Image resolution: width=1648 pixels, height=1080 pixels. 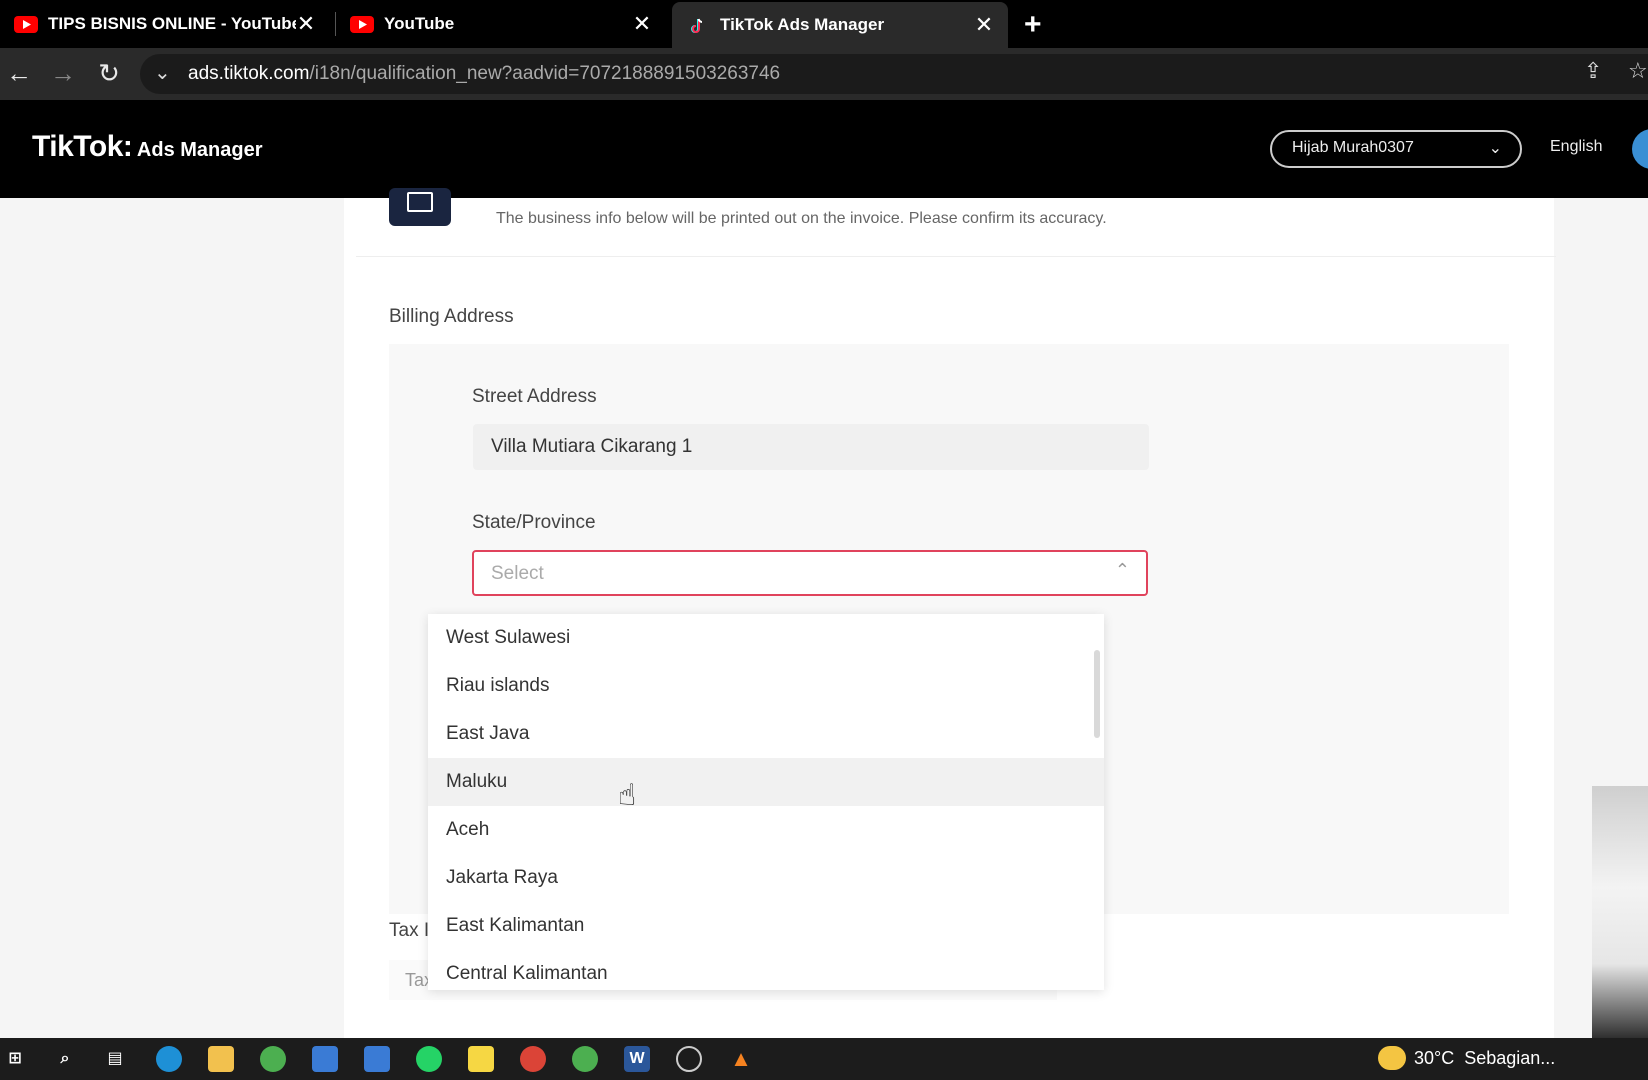 What do you see at coordinates (325, 1059) in the screenshot?
I see `store-icon` at bounding box center [325, 1059].